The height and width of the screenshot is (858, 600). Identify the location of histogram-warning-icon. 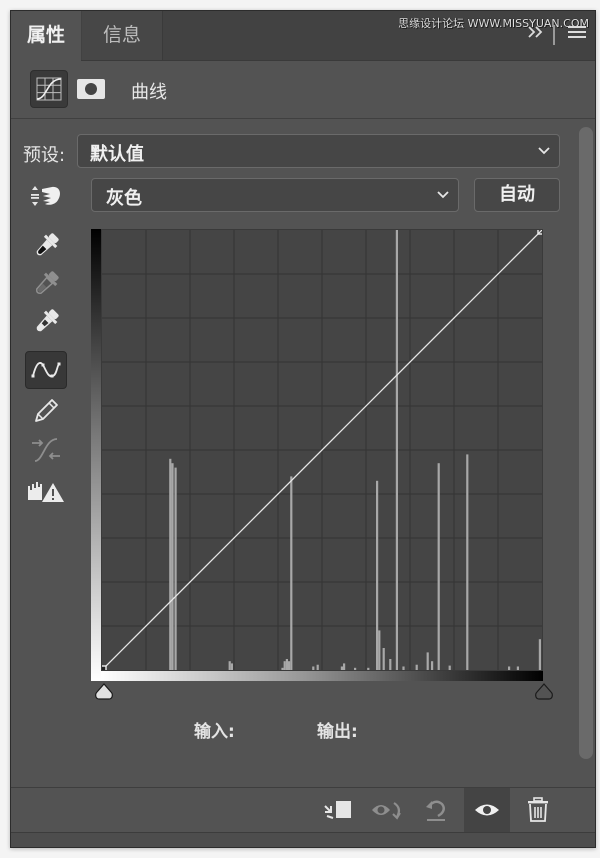
(46, 492).